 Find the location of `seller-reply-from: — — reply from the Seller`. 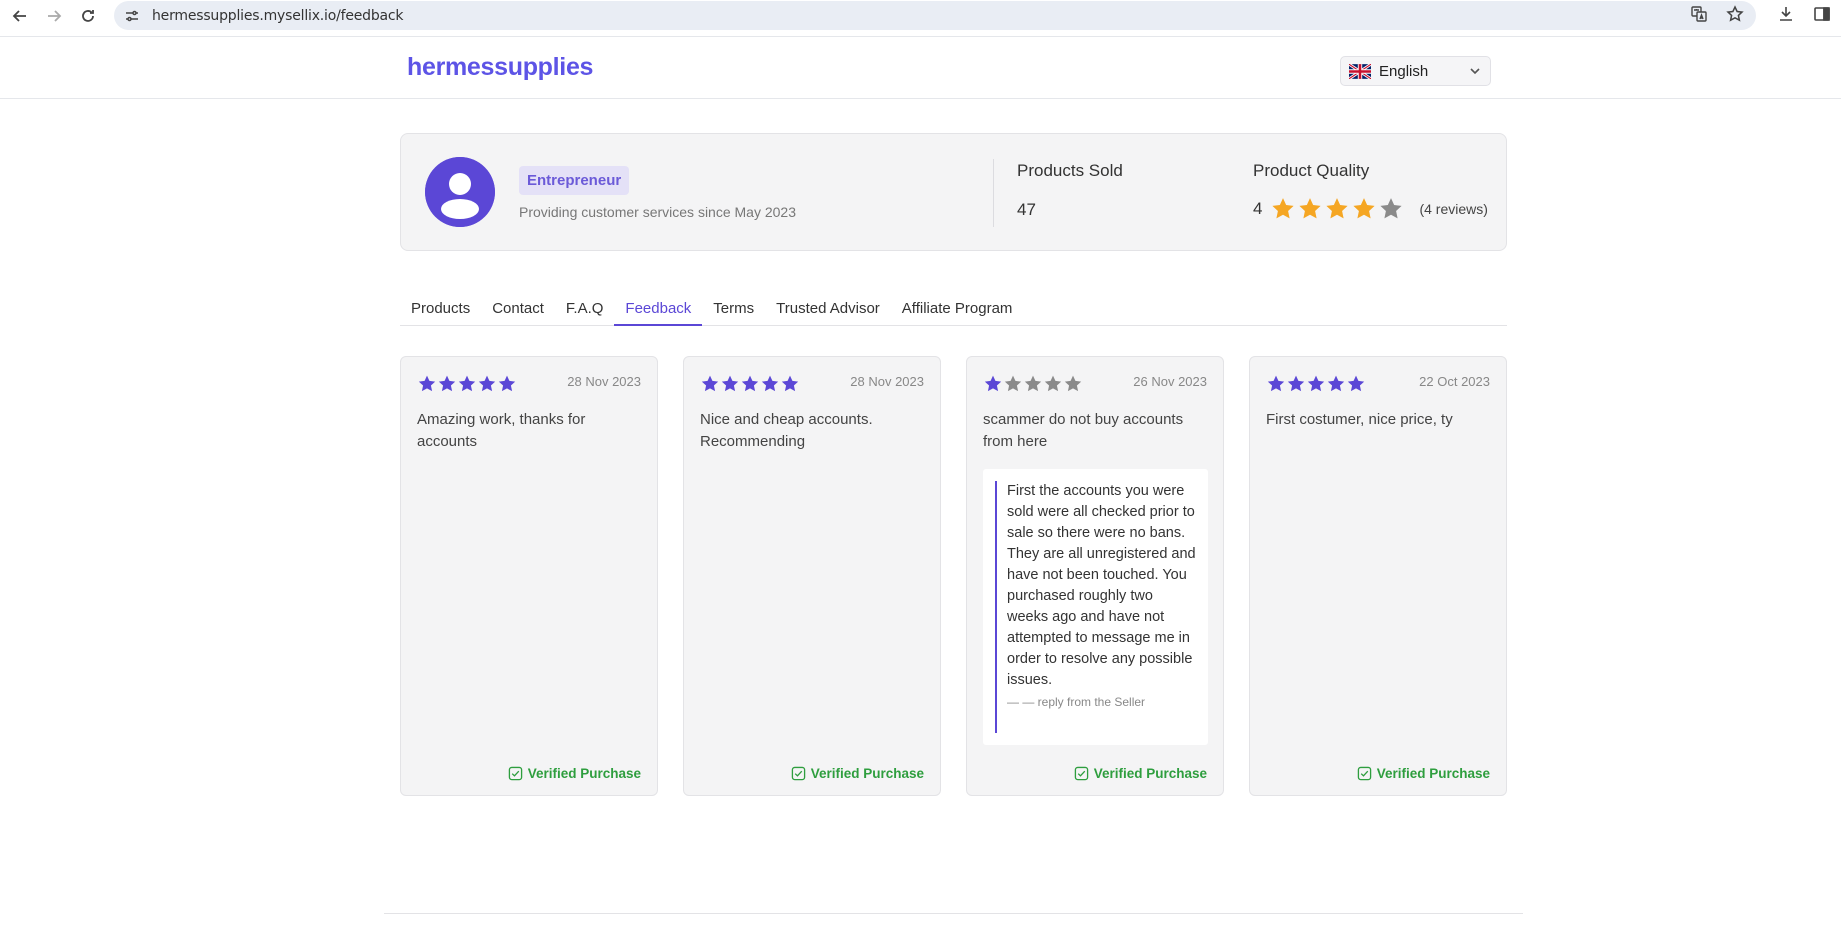

seller-reply-from: — — reply from the Seller is located at coordinates (1076, 702).